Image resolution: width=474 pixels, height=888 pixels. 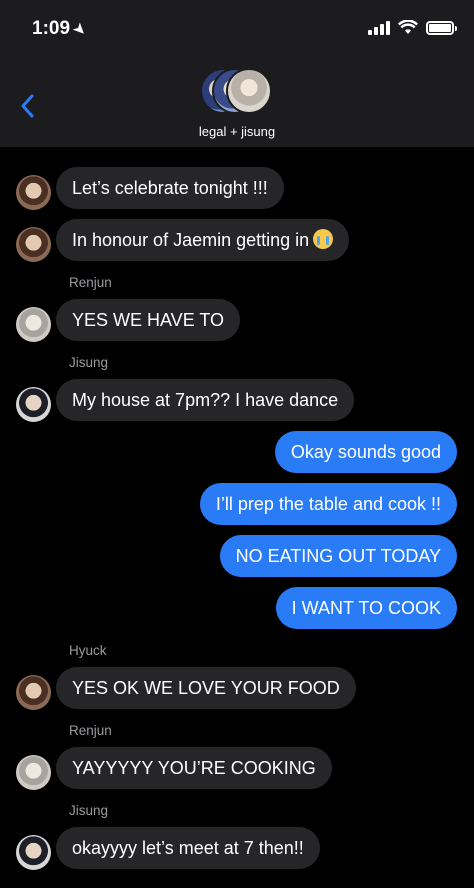 What do you see at coordinates (205, 400) in the screenshot?
I see `incoming-message: My house at 7pm?? I have dance` at bounding box center [205, 400].